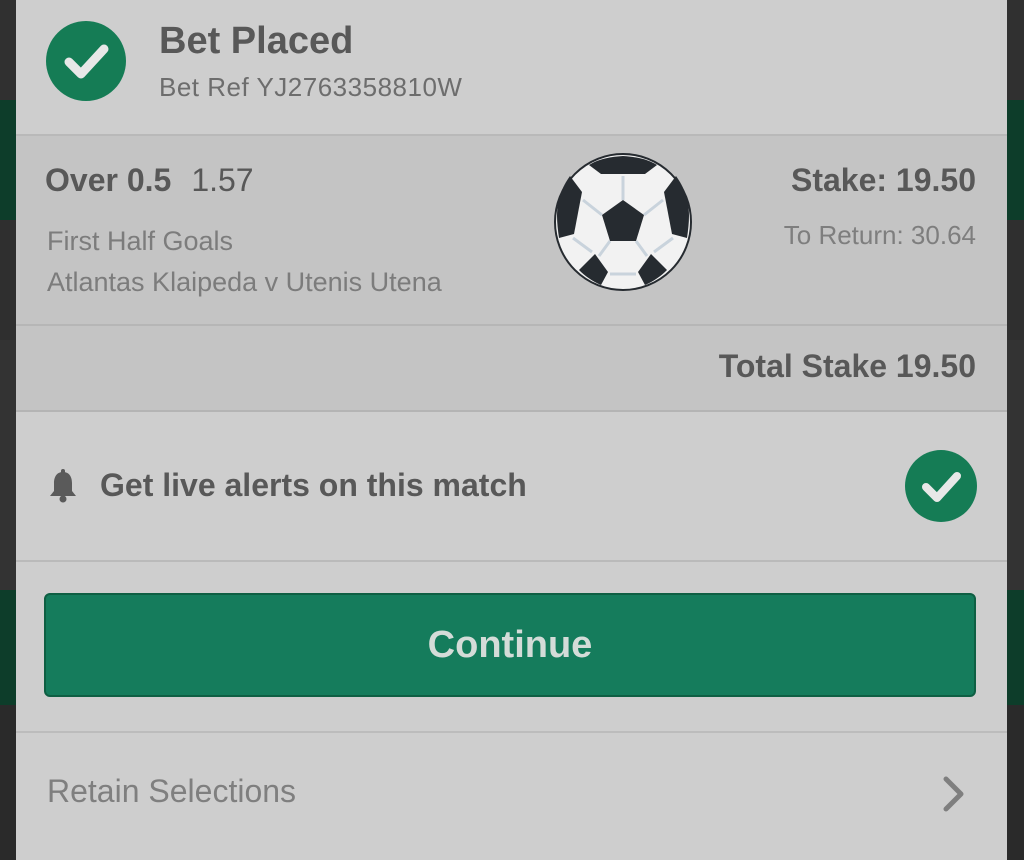 The height and width of the screenshot is (860, 1024). I want to click on bet-reference: Bet Ref YJ2763358810W, so click(311, 87).